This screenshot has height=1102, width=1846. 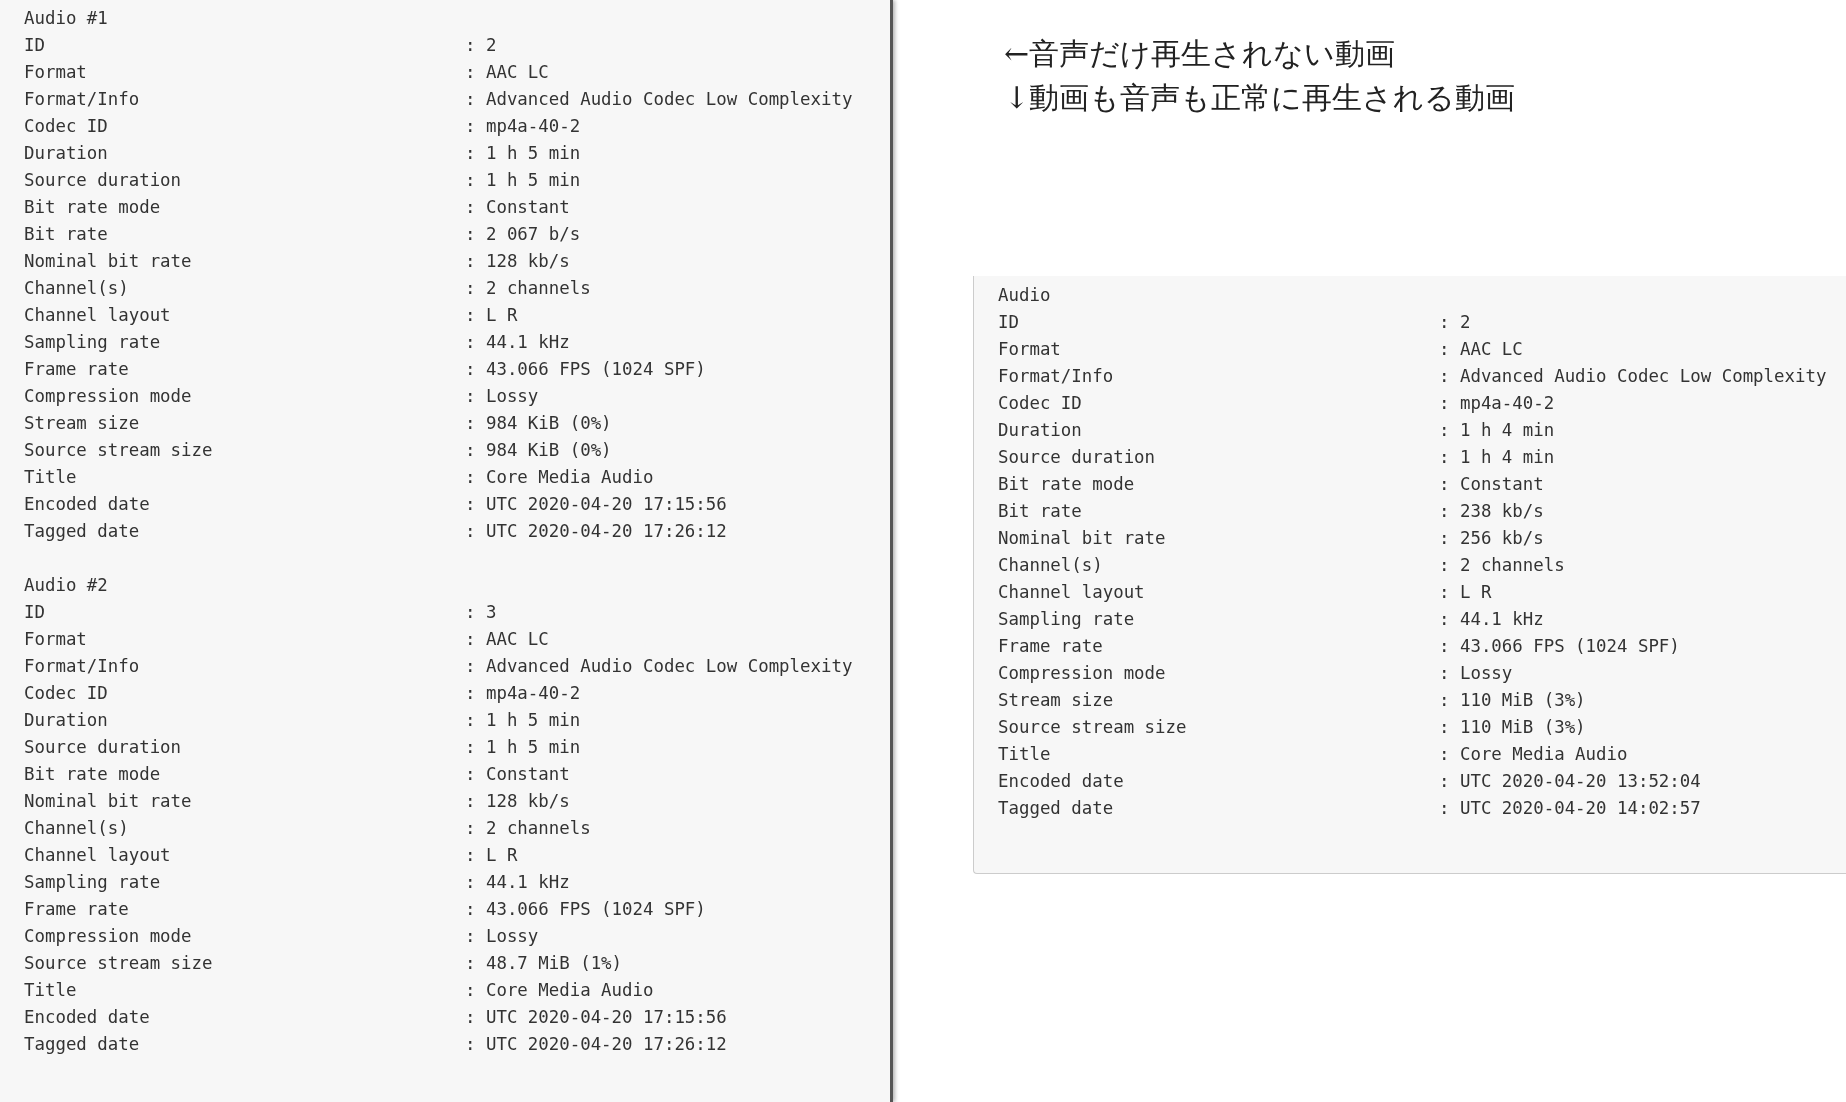 What do you see at coordinates (66, 585) in the screenshot?
I see `section-heading: Audio #2` at bounding box center [66, 585].